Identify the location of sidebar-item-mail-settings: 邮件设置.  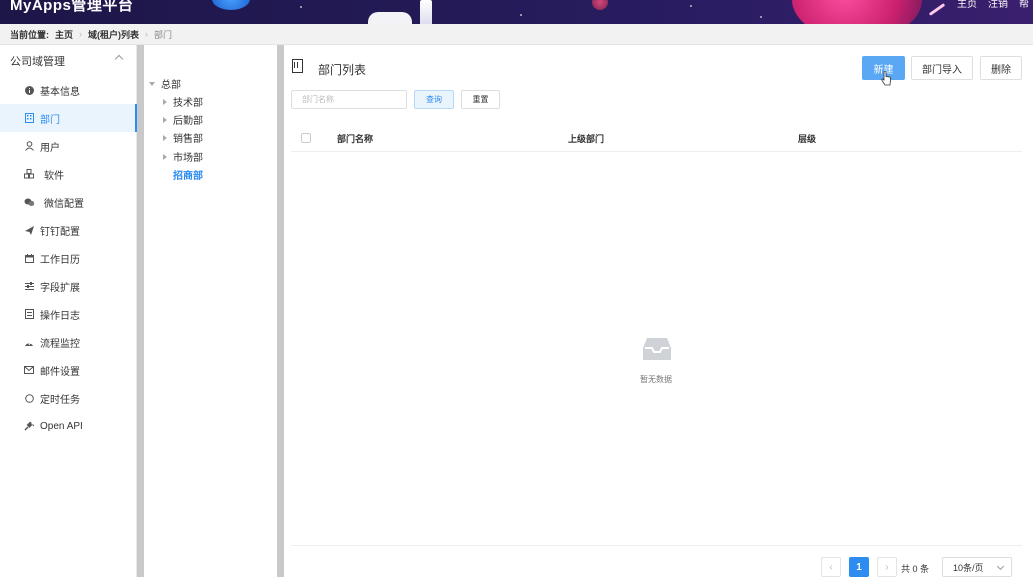
(68, 370).